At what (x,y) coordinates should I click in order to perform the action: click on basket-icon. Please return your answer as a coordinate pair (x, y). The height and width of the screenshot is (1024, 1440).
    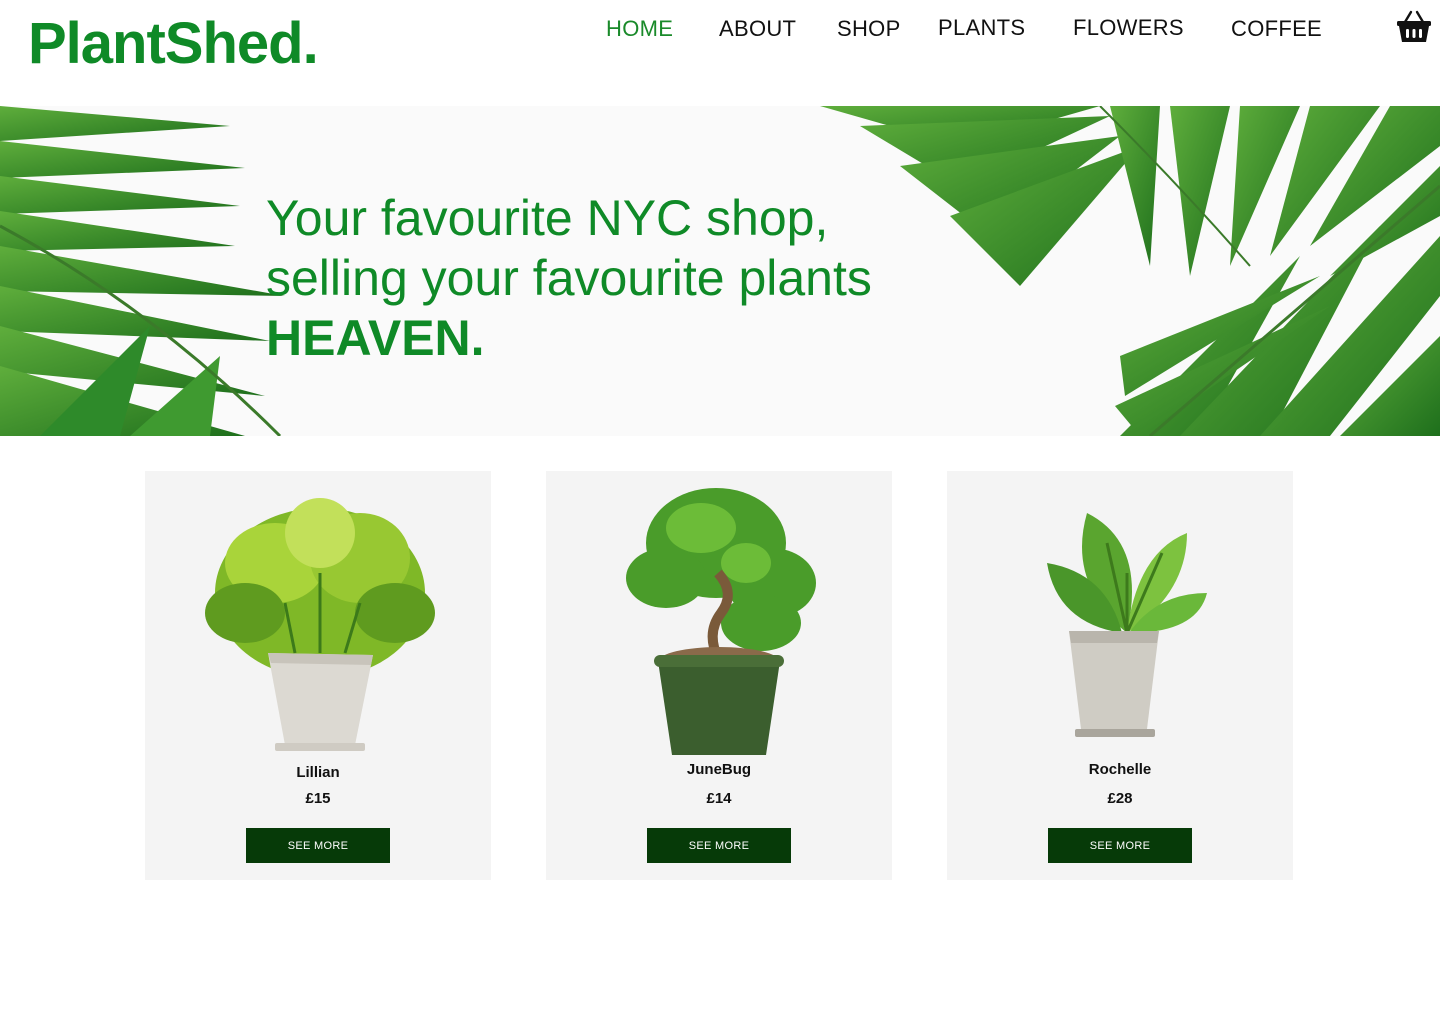
    Looking at the image, I should click on (1414, 27).